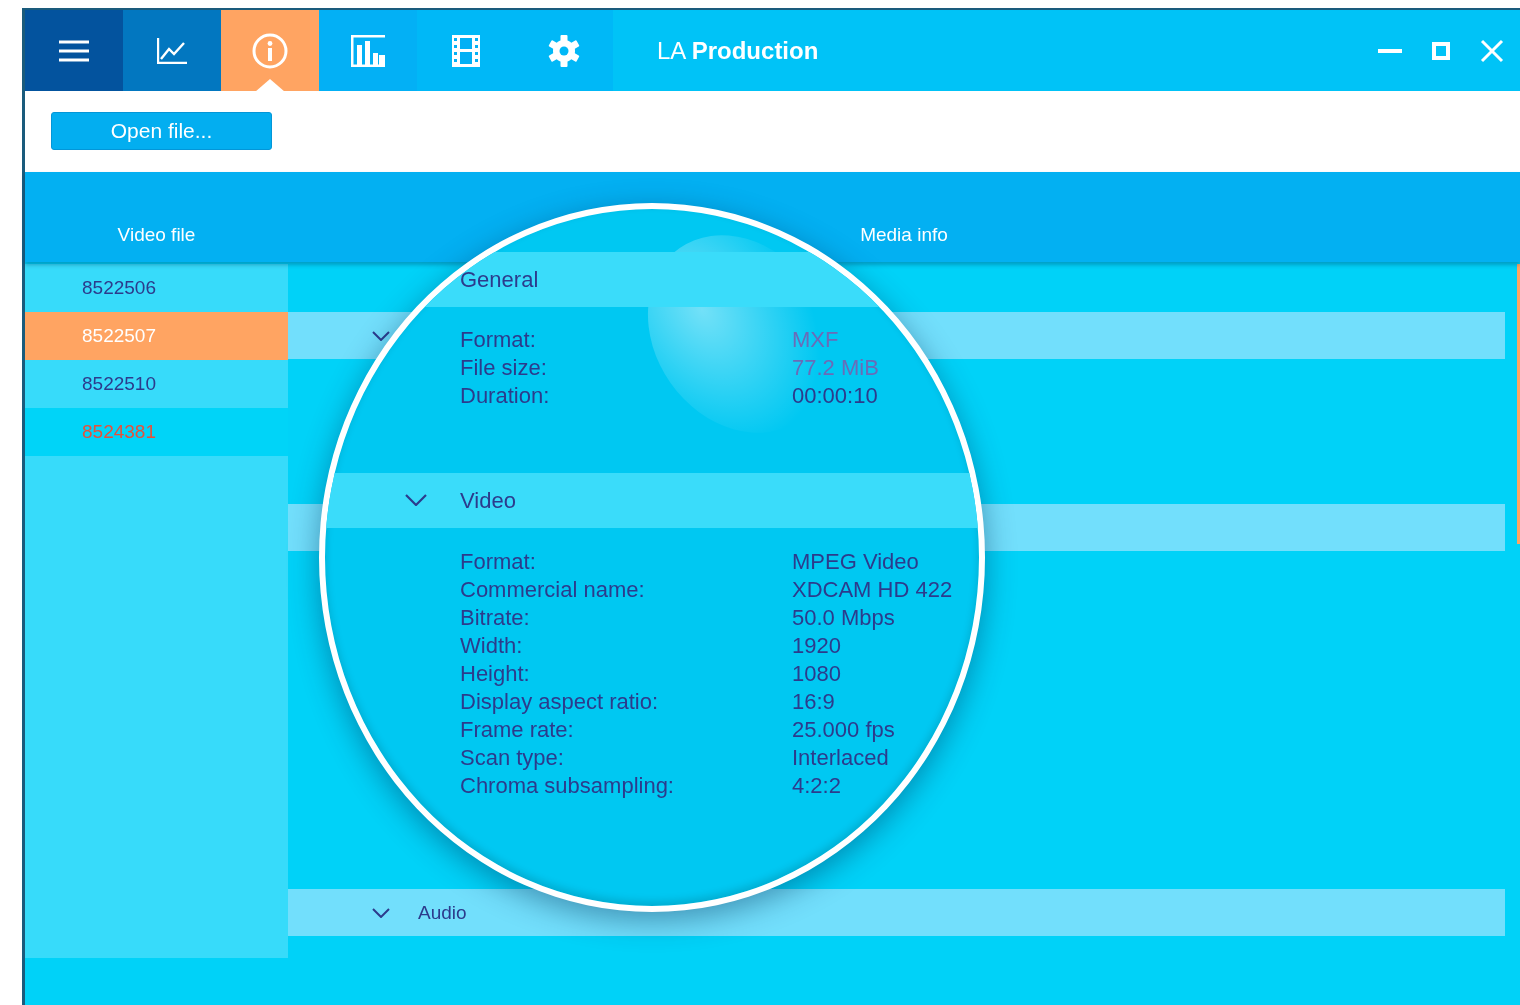 The height and width of the screenshot is (1005, 1520). Describe the element at coordinates (517, 730) in the screenshot. I see `field-label: Frame rate:` at that location.